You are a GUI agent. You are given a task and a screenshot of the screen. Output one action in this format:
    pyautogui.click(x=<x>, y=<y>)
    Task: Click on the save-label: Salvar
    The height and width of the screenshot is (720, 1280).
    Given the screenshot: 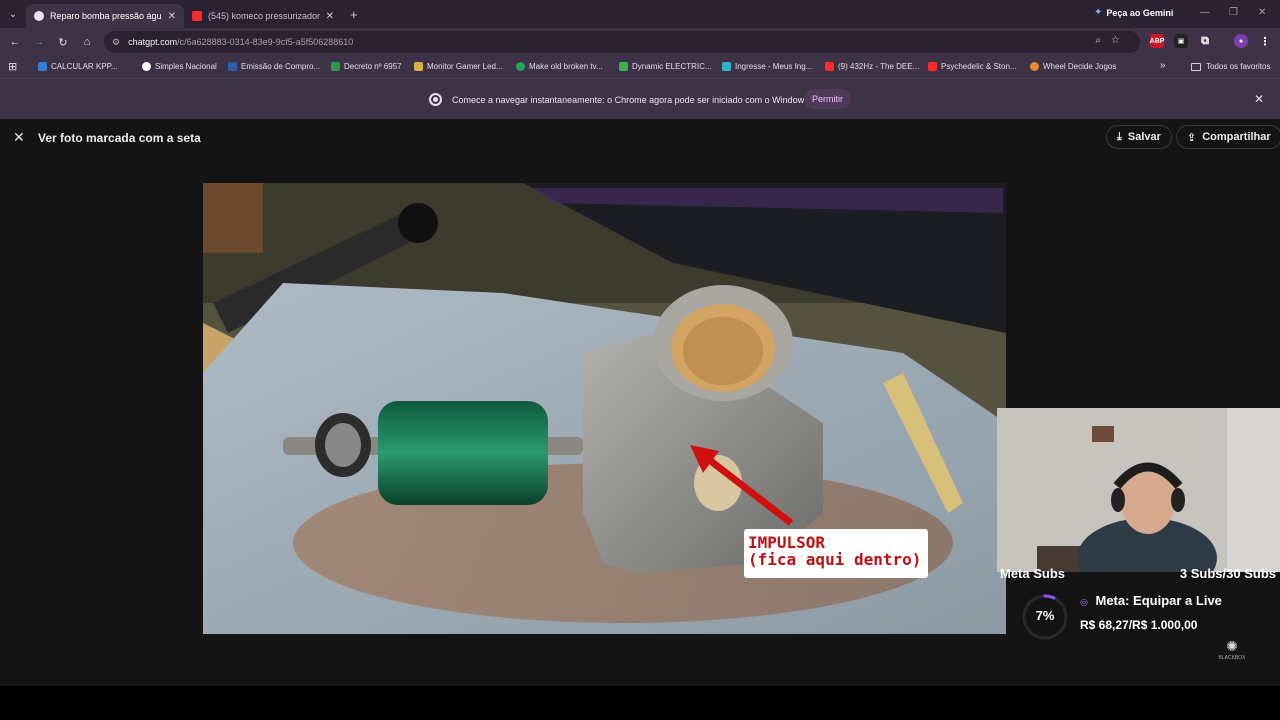 What is the action you would take?
    pyautogui.click(x=1144, y=137)
    